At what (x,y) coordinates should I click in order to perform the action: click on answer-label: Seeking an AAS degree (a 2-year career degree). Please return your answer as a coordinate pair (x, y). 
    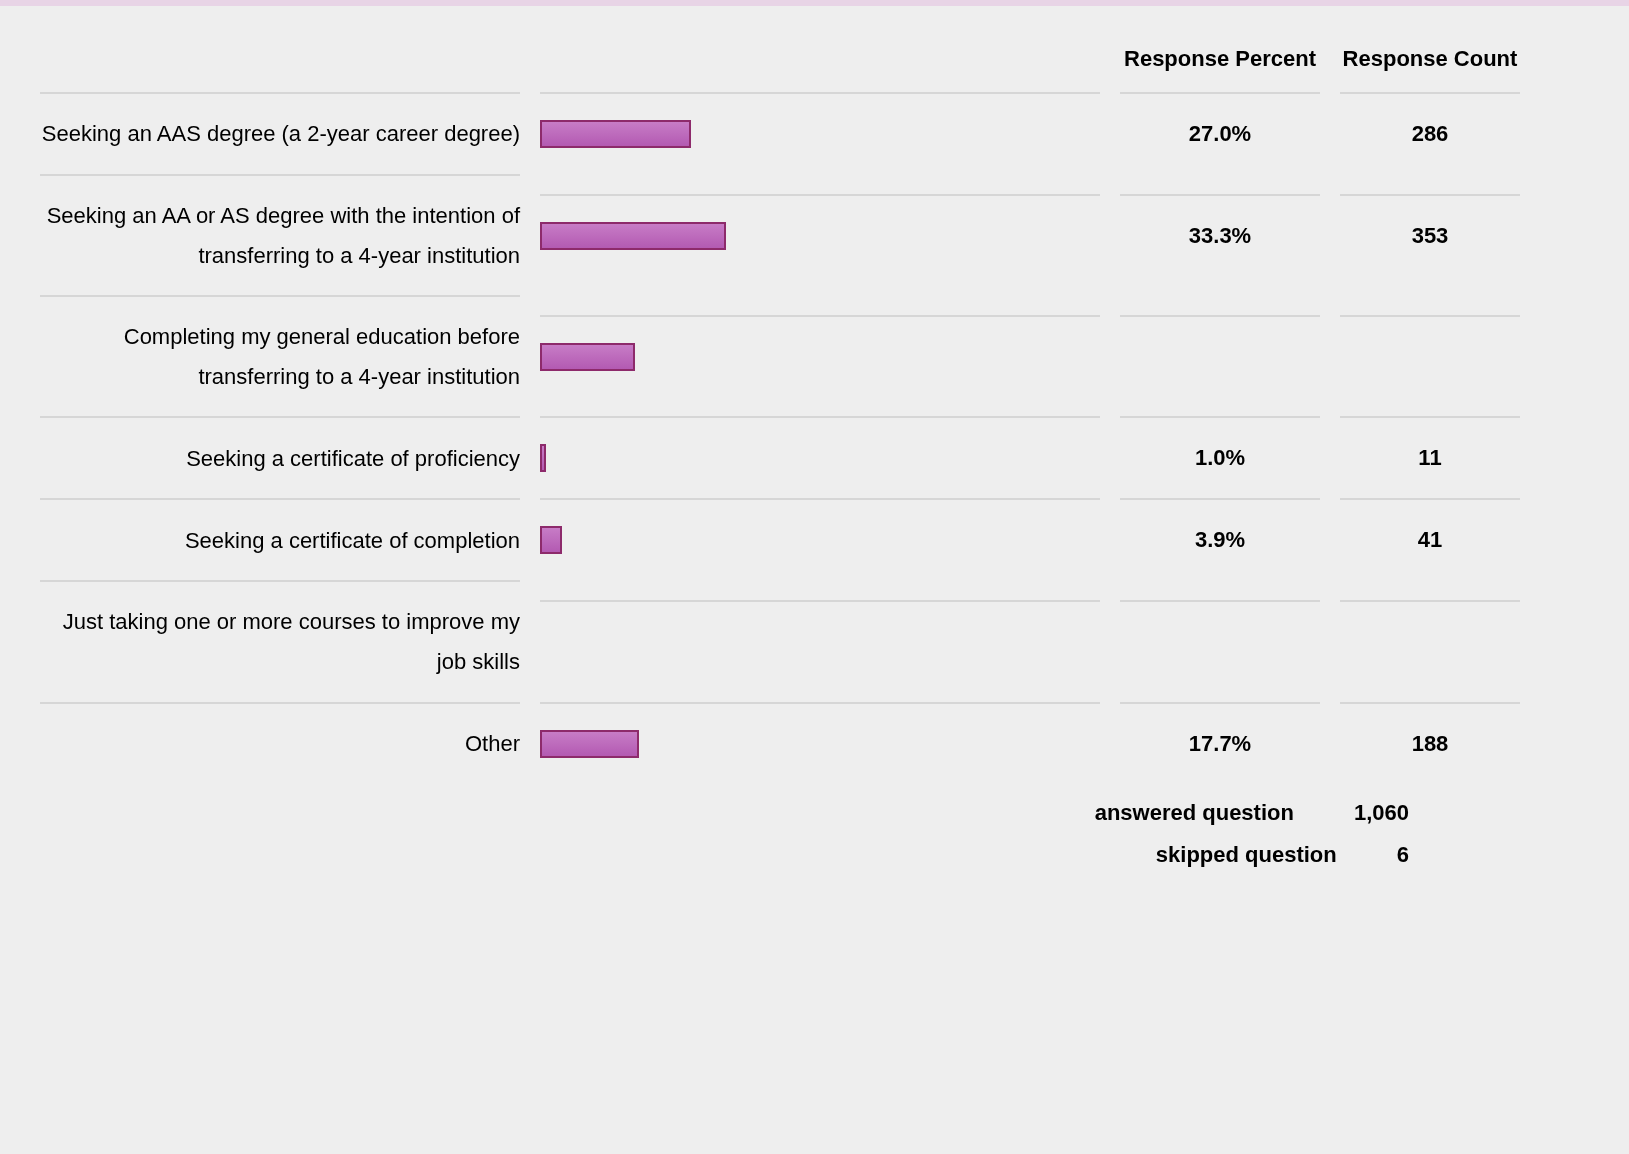
    Looking at the image, I should click on (280, 134).